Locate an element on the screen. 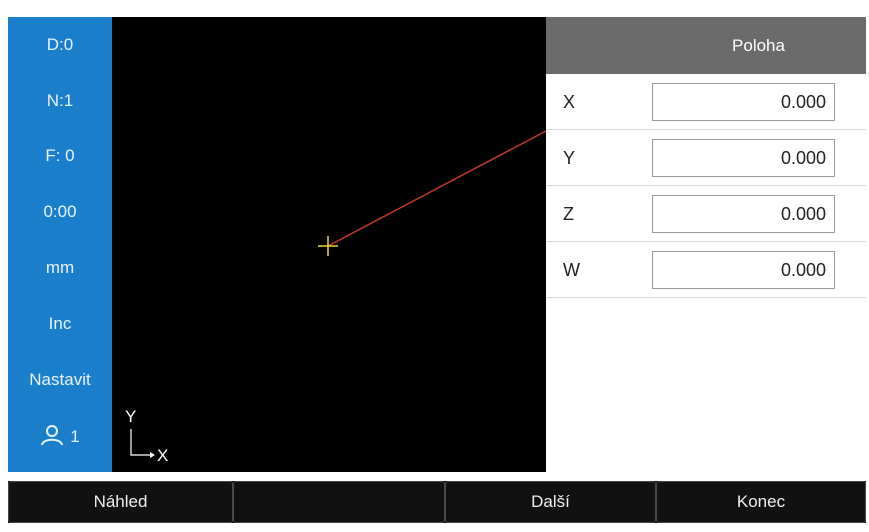 The image size is (869, 532). axis-label: Y is located at coordinates (569, 158).